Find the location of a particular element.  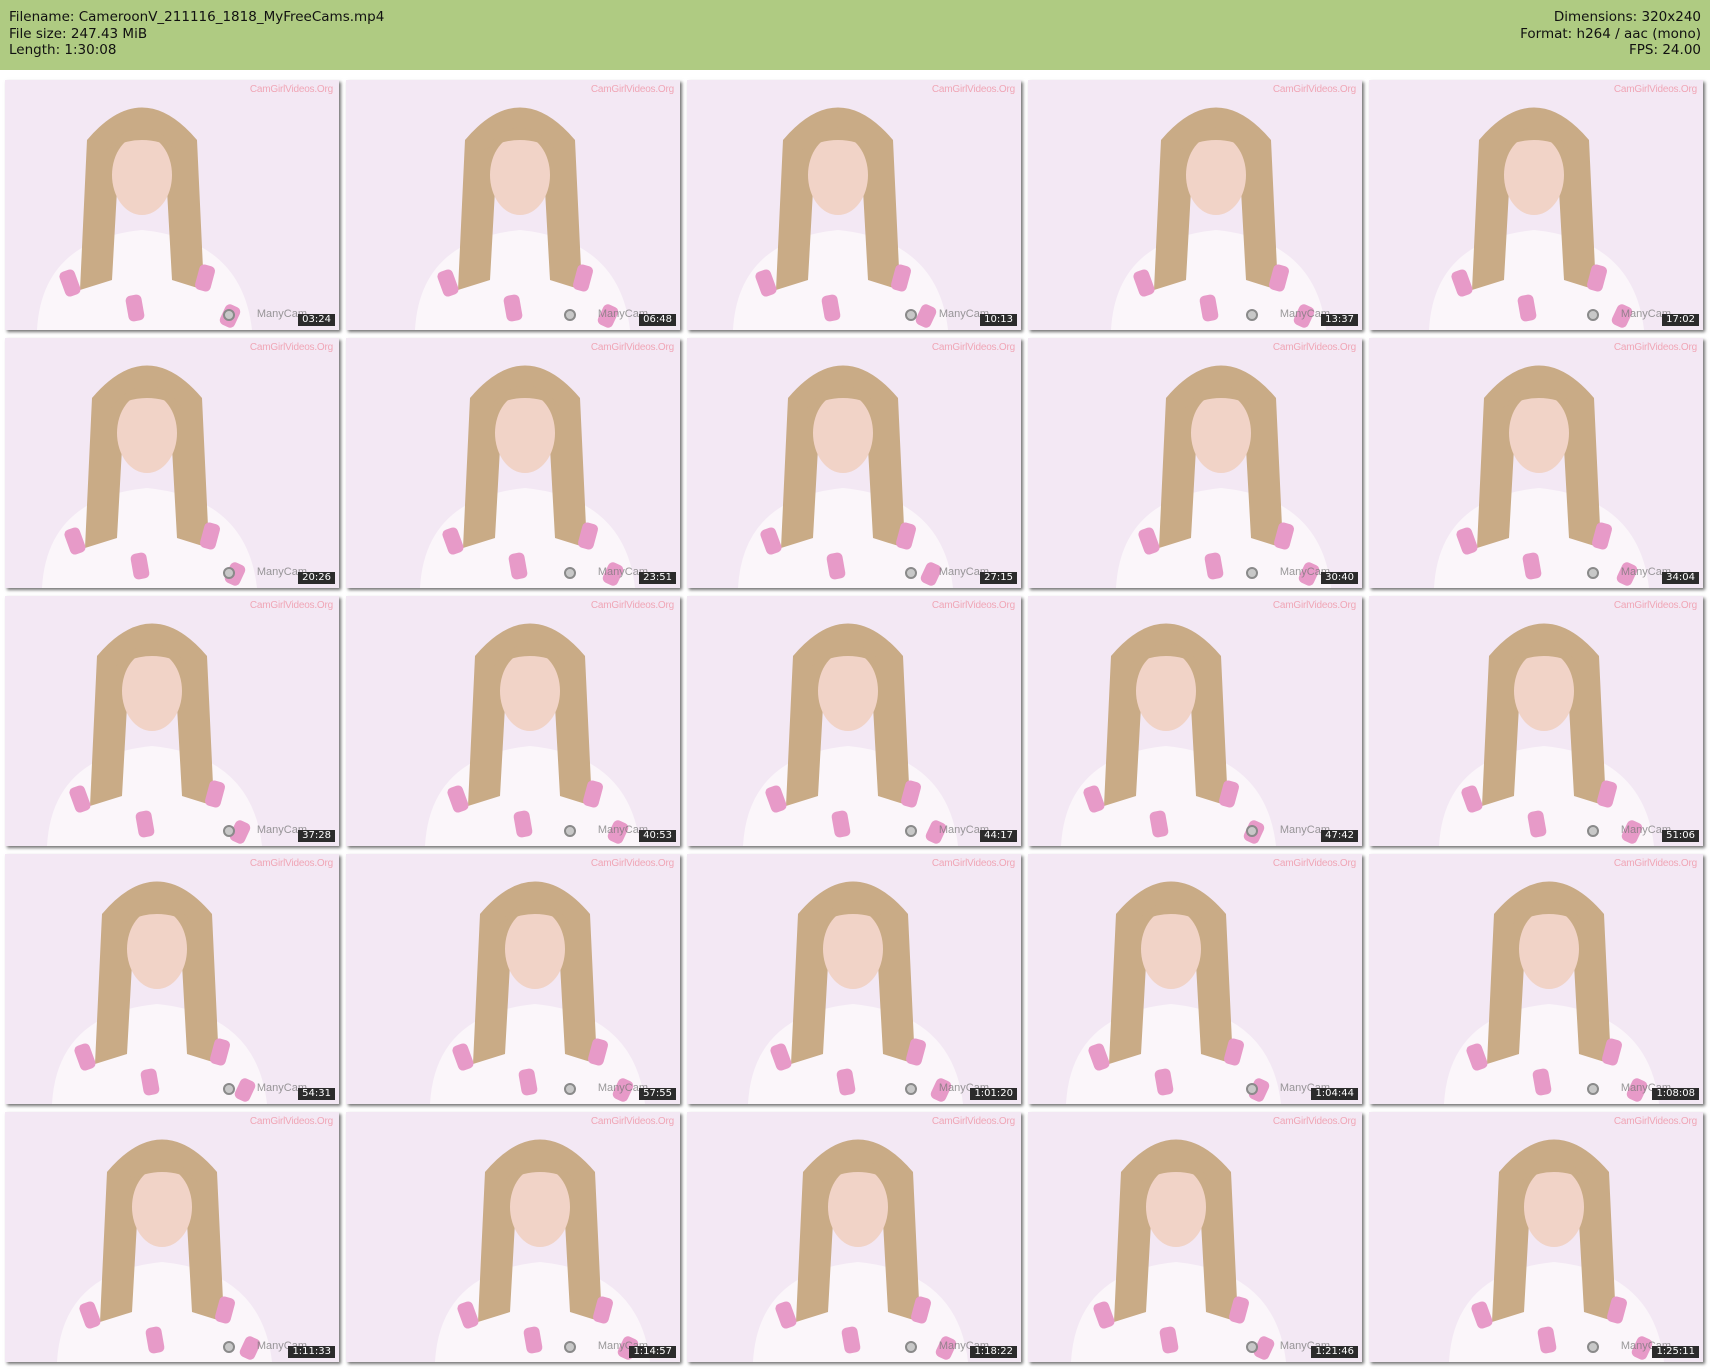

video-thumbnail: CamGirlVideos.Org ManyCam 1:18:22 is located at coordinates (854, 1237).